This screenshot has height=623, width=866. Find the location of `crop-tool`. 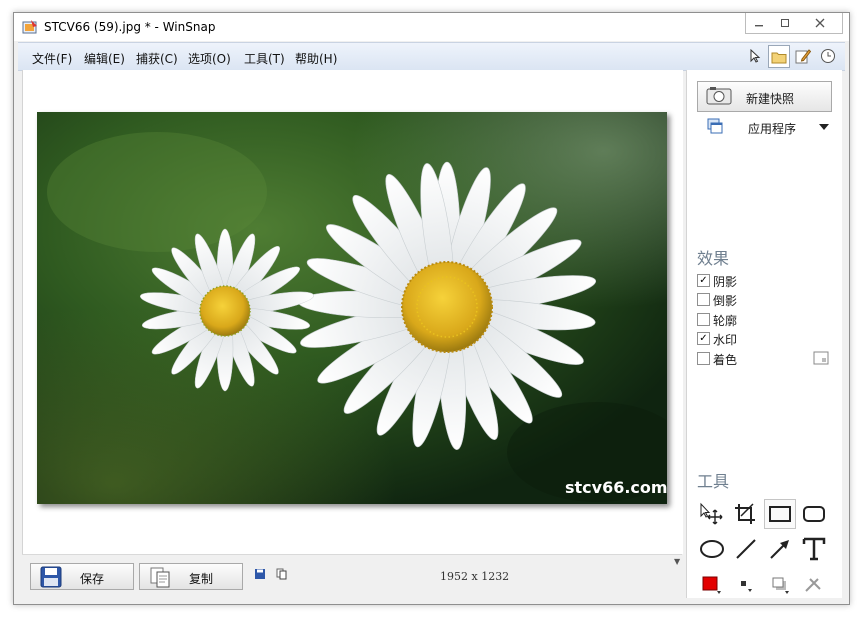

crop-tool is located at coordinates (745, 514).